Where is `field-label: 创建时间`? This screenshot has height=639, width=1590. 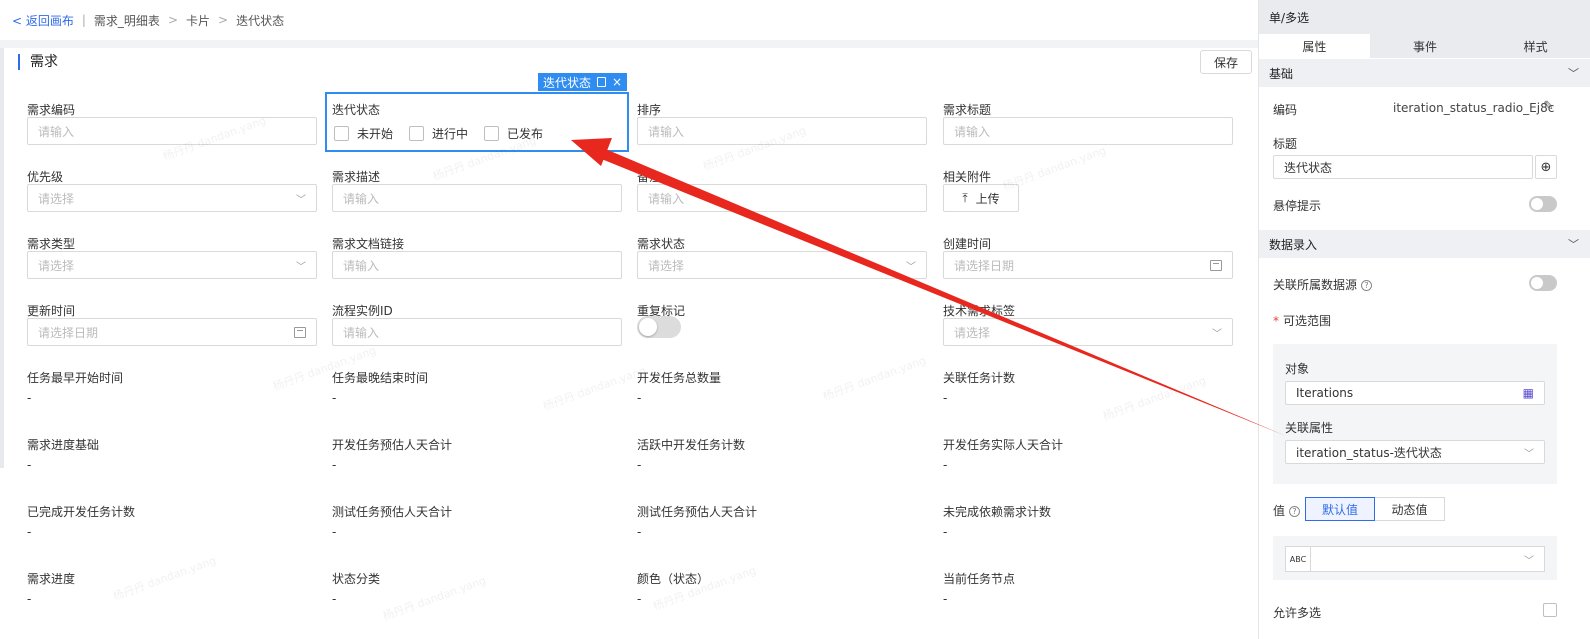 field-label: 创建时间 is located at coordinates (967, 244).